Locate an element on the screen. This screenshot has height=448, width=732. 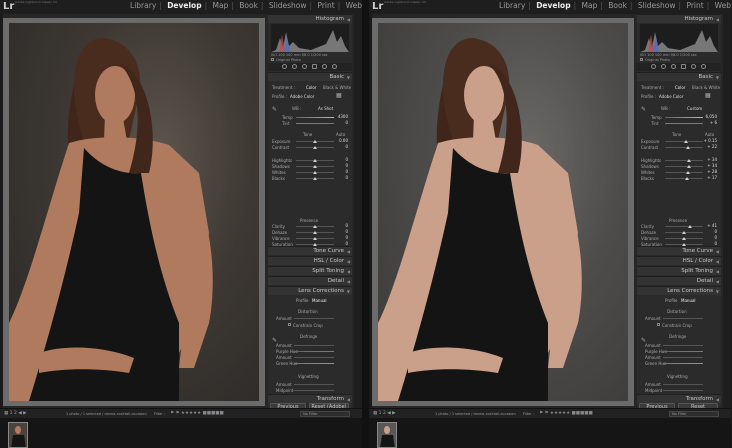
module-web: Web is located at coordinates (723, 5).